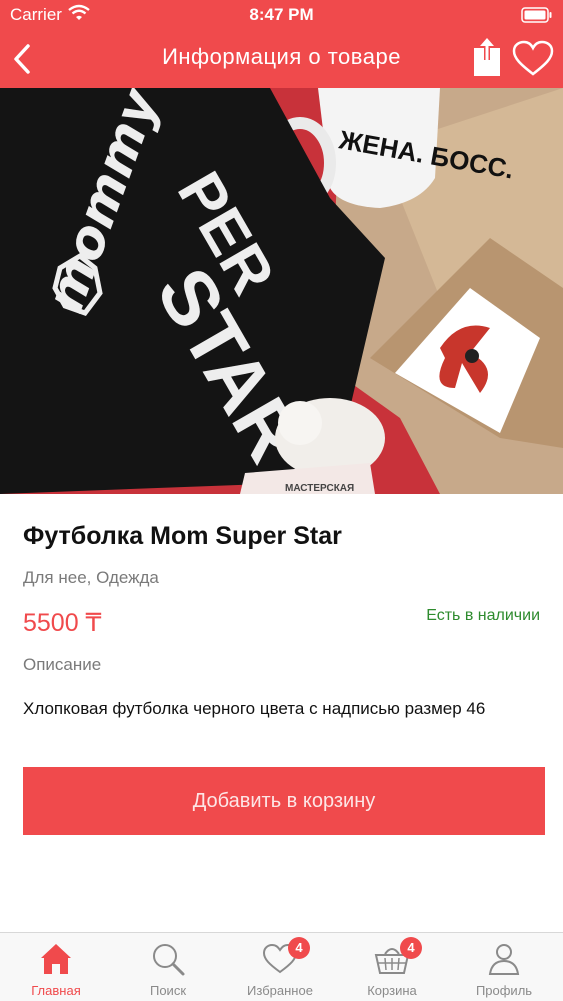 The height and width of the screenshot is (1001, 563). I want to click on tab-cart: 4 Корзина, so click(392, 967).